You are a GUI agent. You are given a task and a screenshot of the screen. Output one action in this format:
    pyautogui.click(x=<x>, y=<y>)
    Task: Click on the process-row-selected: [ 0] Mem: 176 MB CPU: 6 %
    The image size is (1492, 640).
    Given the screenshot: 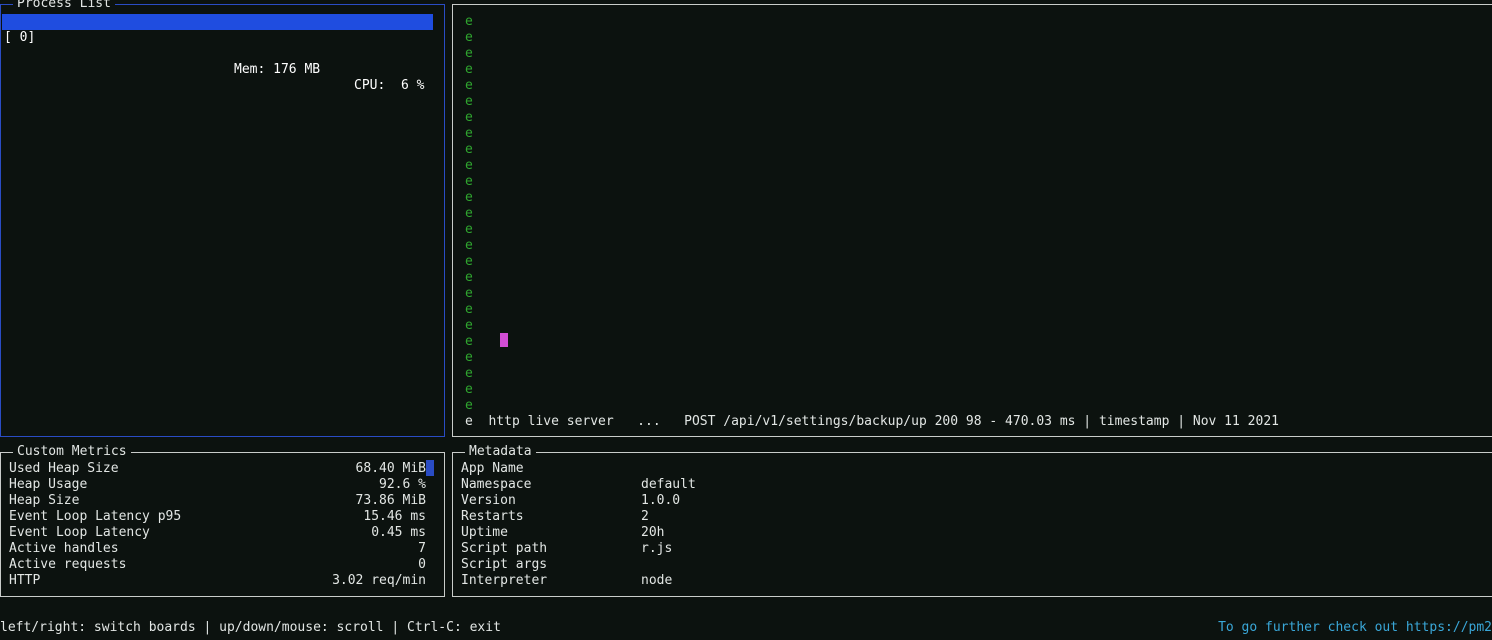 What is the action you would take?
    pyautogui.click(x=217, y=53)
    